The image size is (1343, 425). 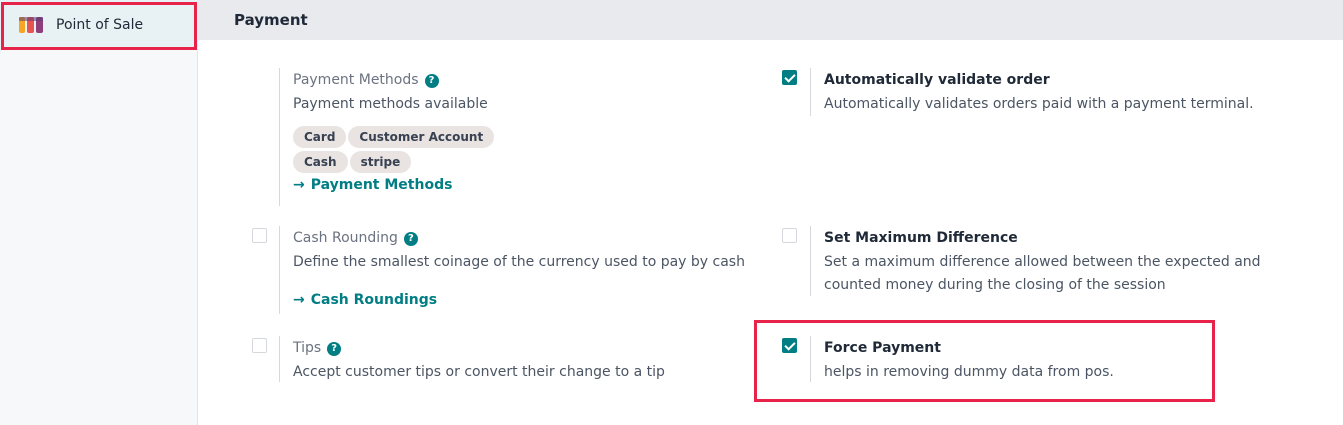 What do you see at coordinates (390, 104) in the screenshot?
I see `setting-description: Payment methods available` at bounding box center [390, 104].